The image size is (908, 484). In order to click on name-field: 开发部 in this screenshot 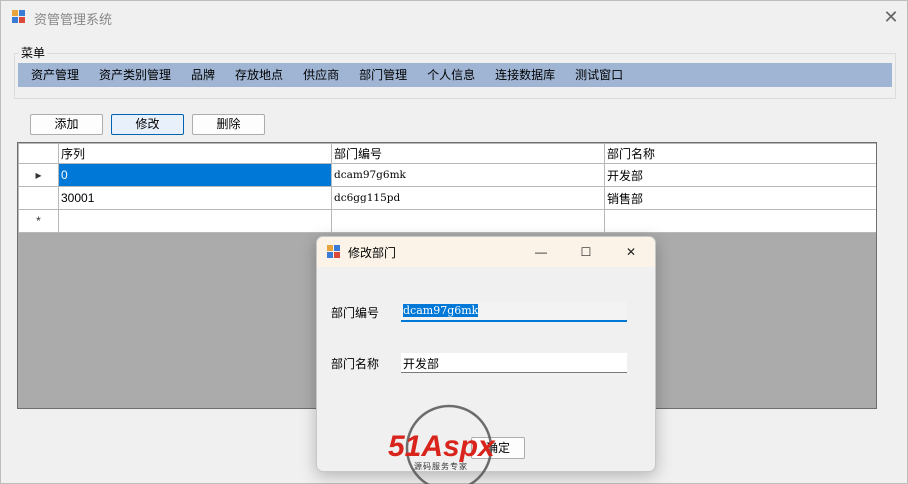, I will do `click(514, 363)`.